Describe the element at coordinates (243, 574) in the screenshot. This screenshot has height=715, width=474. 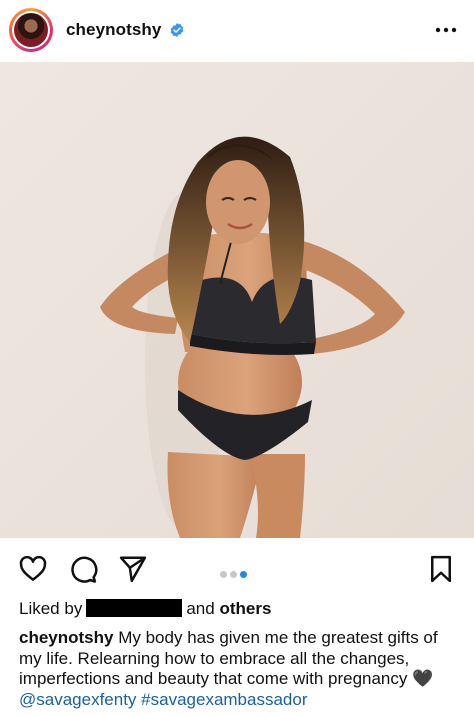
I see `carousel-dot-active` at that location.